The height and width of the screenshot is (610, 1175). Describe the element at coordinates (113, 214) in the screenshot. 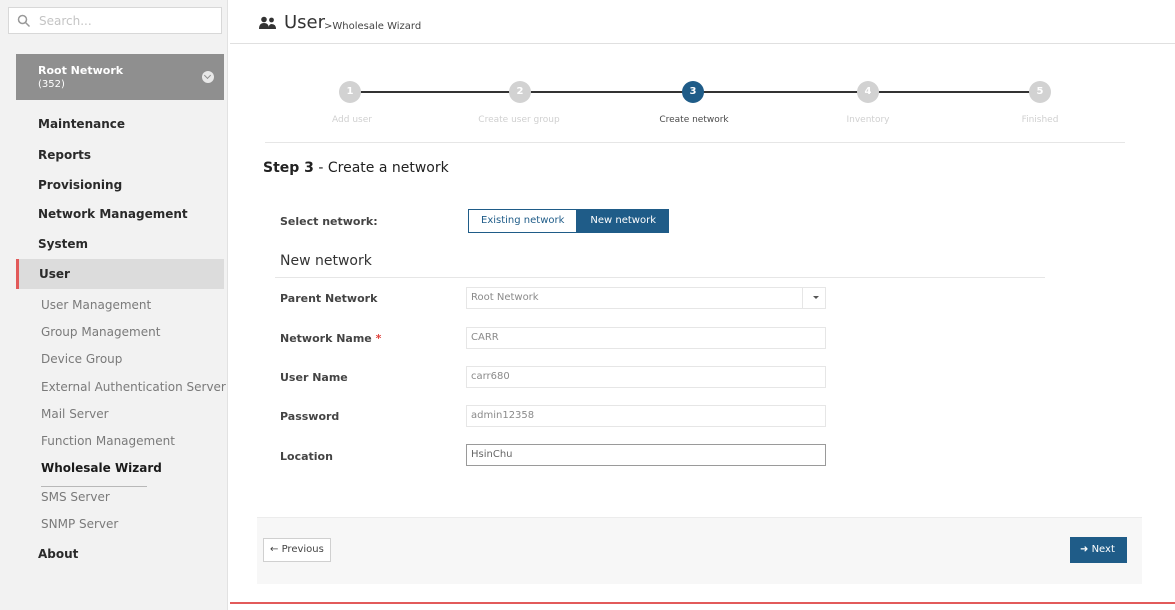

I see `menu-item-network-management: Network Management` at that location.